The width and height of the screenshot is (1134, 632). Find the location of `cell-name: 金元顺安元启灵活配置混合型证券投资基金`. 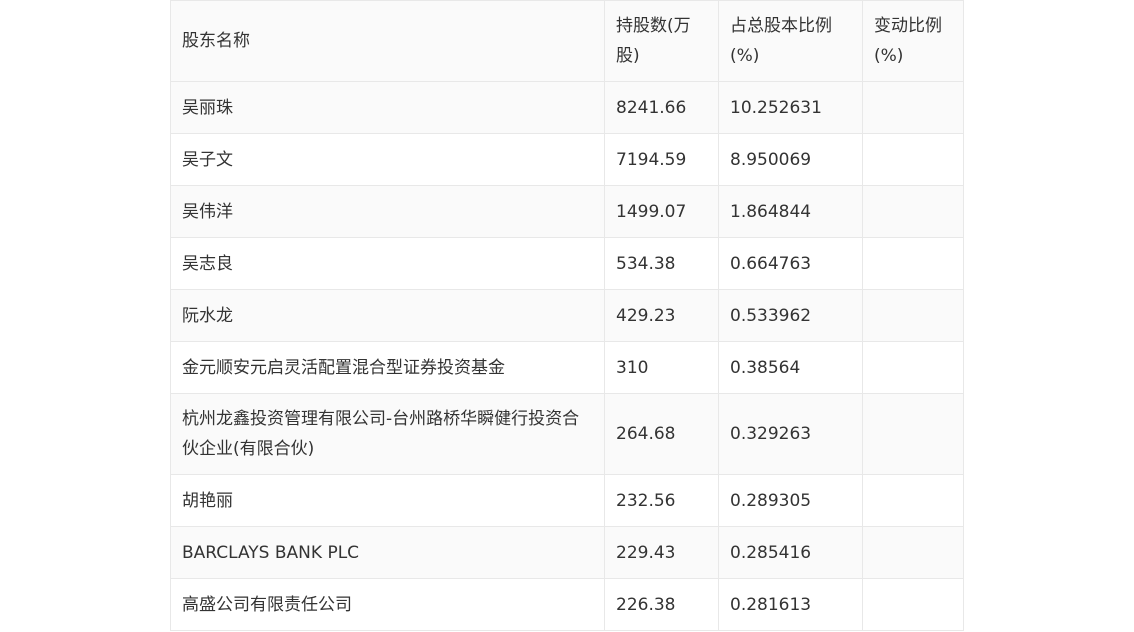

cell-name: 金元顺安元启灵活配置混合型证券投资基金 is located at coordinates (387, 367).